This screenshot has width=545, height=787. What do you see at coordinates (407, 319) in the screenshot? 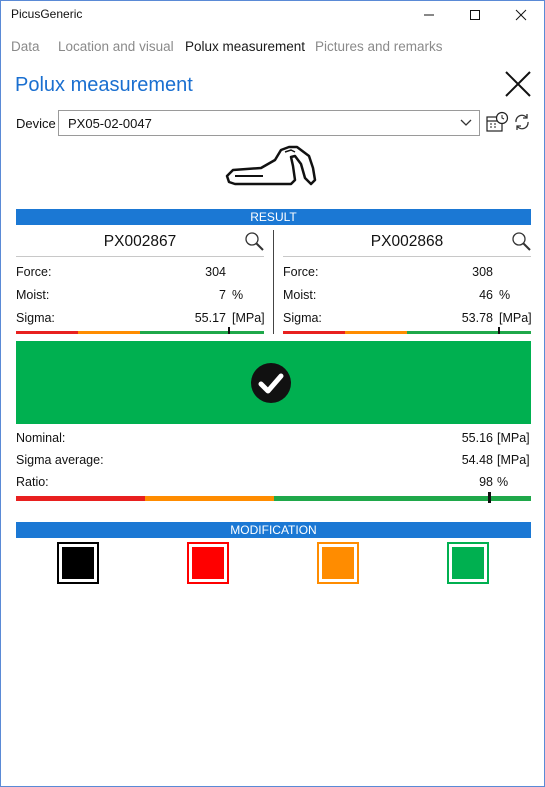
I see `sigma-row: Sigma: 53.78 [MPa]` at bounding box center [407, 319].